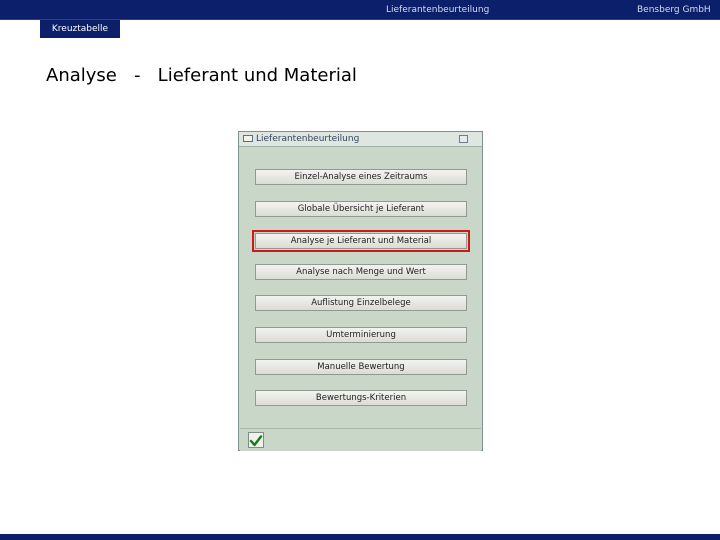 Image resolution: width=720 pixels, height=540 pixels. I want to click on analysis-supplier-material-button: Analyse je Lieferant und Material, so click(361, 241).